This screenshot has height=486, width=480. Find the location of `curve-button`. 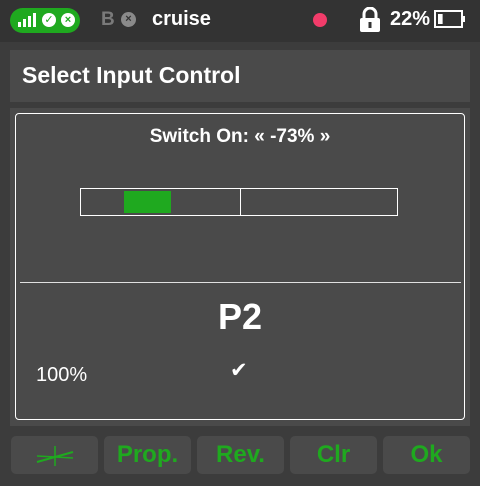

curve-button is located at coordinates (54, 455).